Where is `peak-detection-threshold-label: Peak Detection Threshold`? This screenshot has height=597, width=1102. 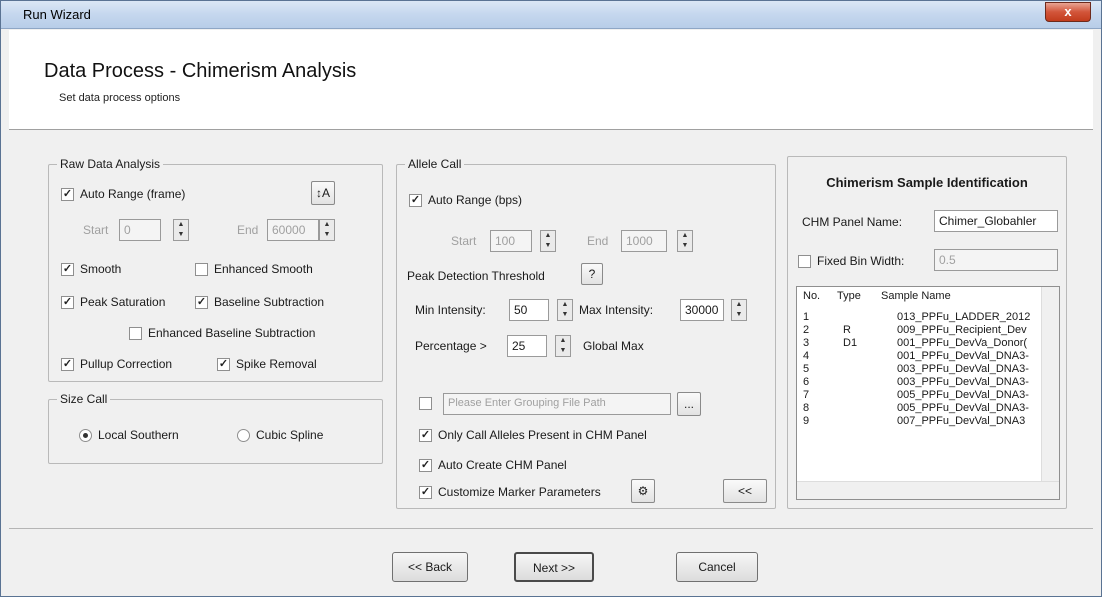
peak-detection-threshold-label: Peak Detection Threshold is located at coordinates (476, 276).